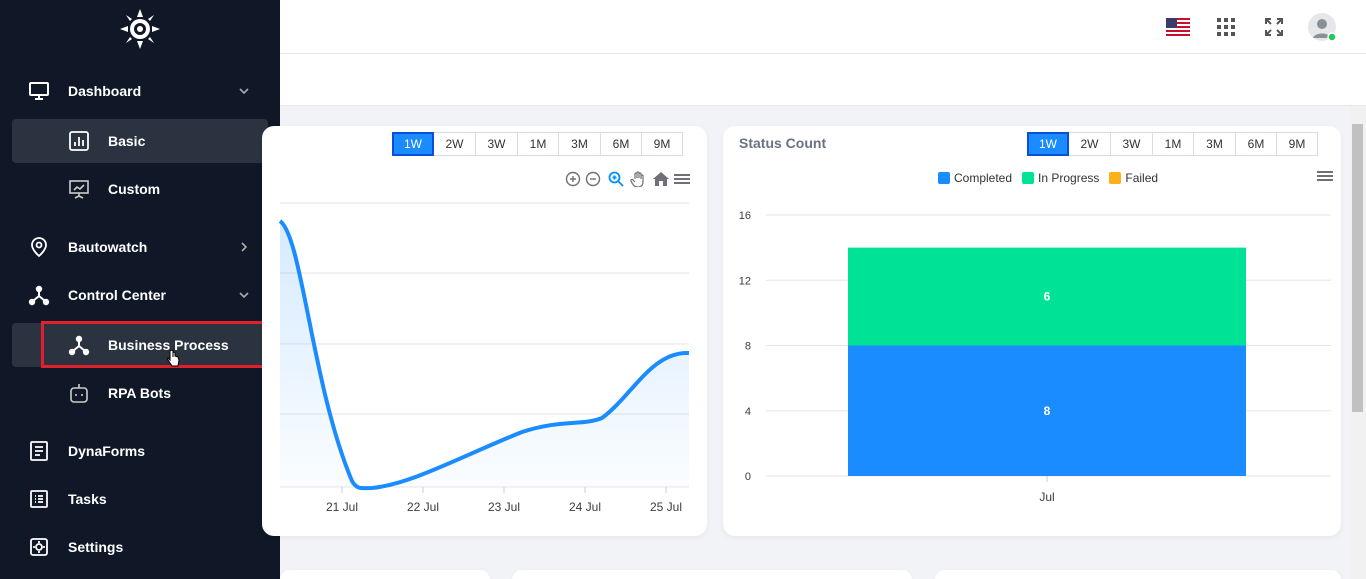  I want to click on chevron-right-icon, so click(244, 247).